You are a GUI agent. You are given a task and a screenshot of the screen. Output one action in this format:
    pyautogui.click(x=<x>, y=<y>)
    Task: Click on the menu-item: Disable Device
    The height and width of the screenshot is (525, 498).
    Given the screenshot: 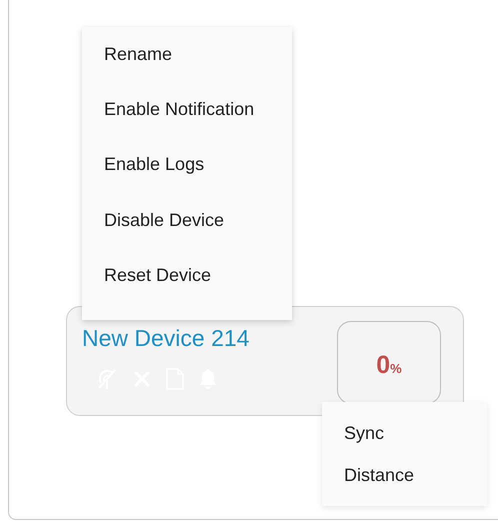 What is the action you would take?
    pyautogui.click(x=187, y=237)
    